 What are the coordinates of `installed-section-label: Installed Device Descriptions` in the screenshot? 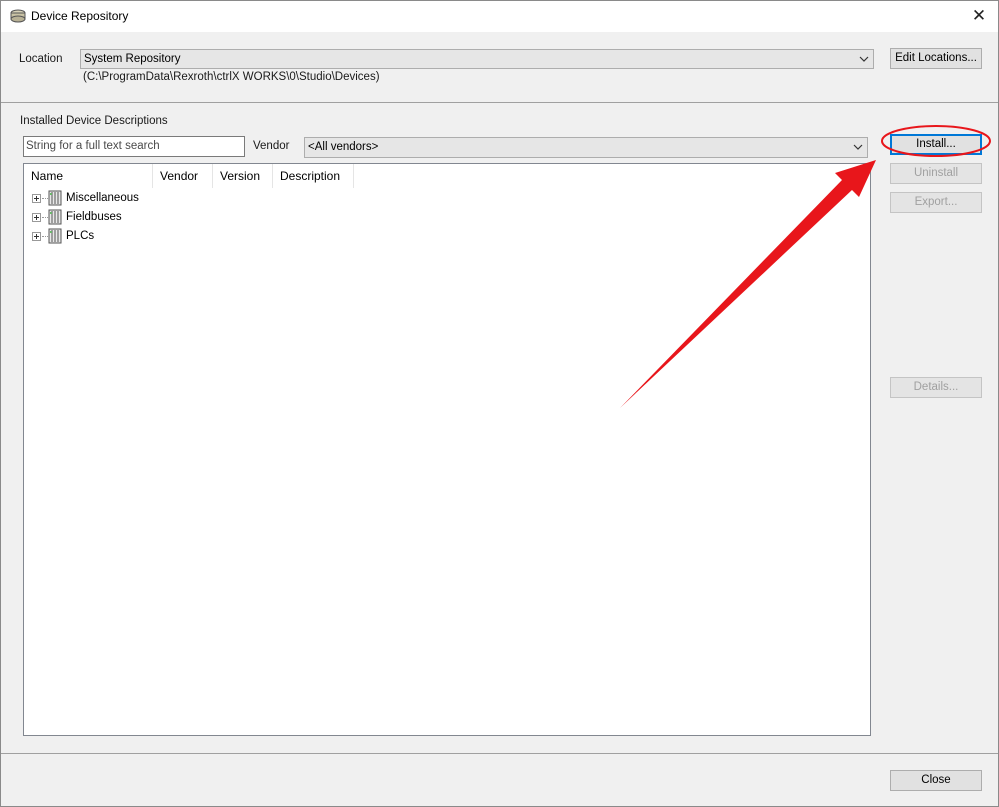 It's located at (94, 121).